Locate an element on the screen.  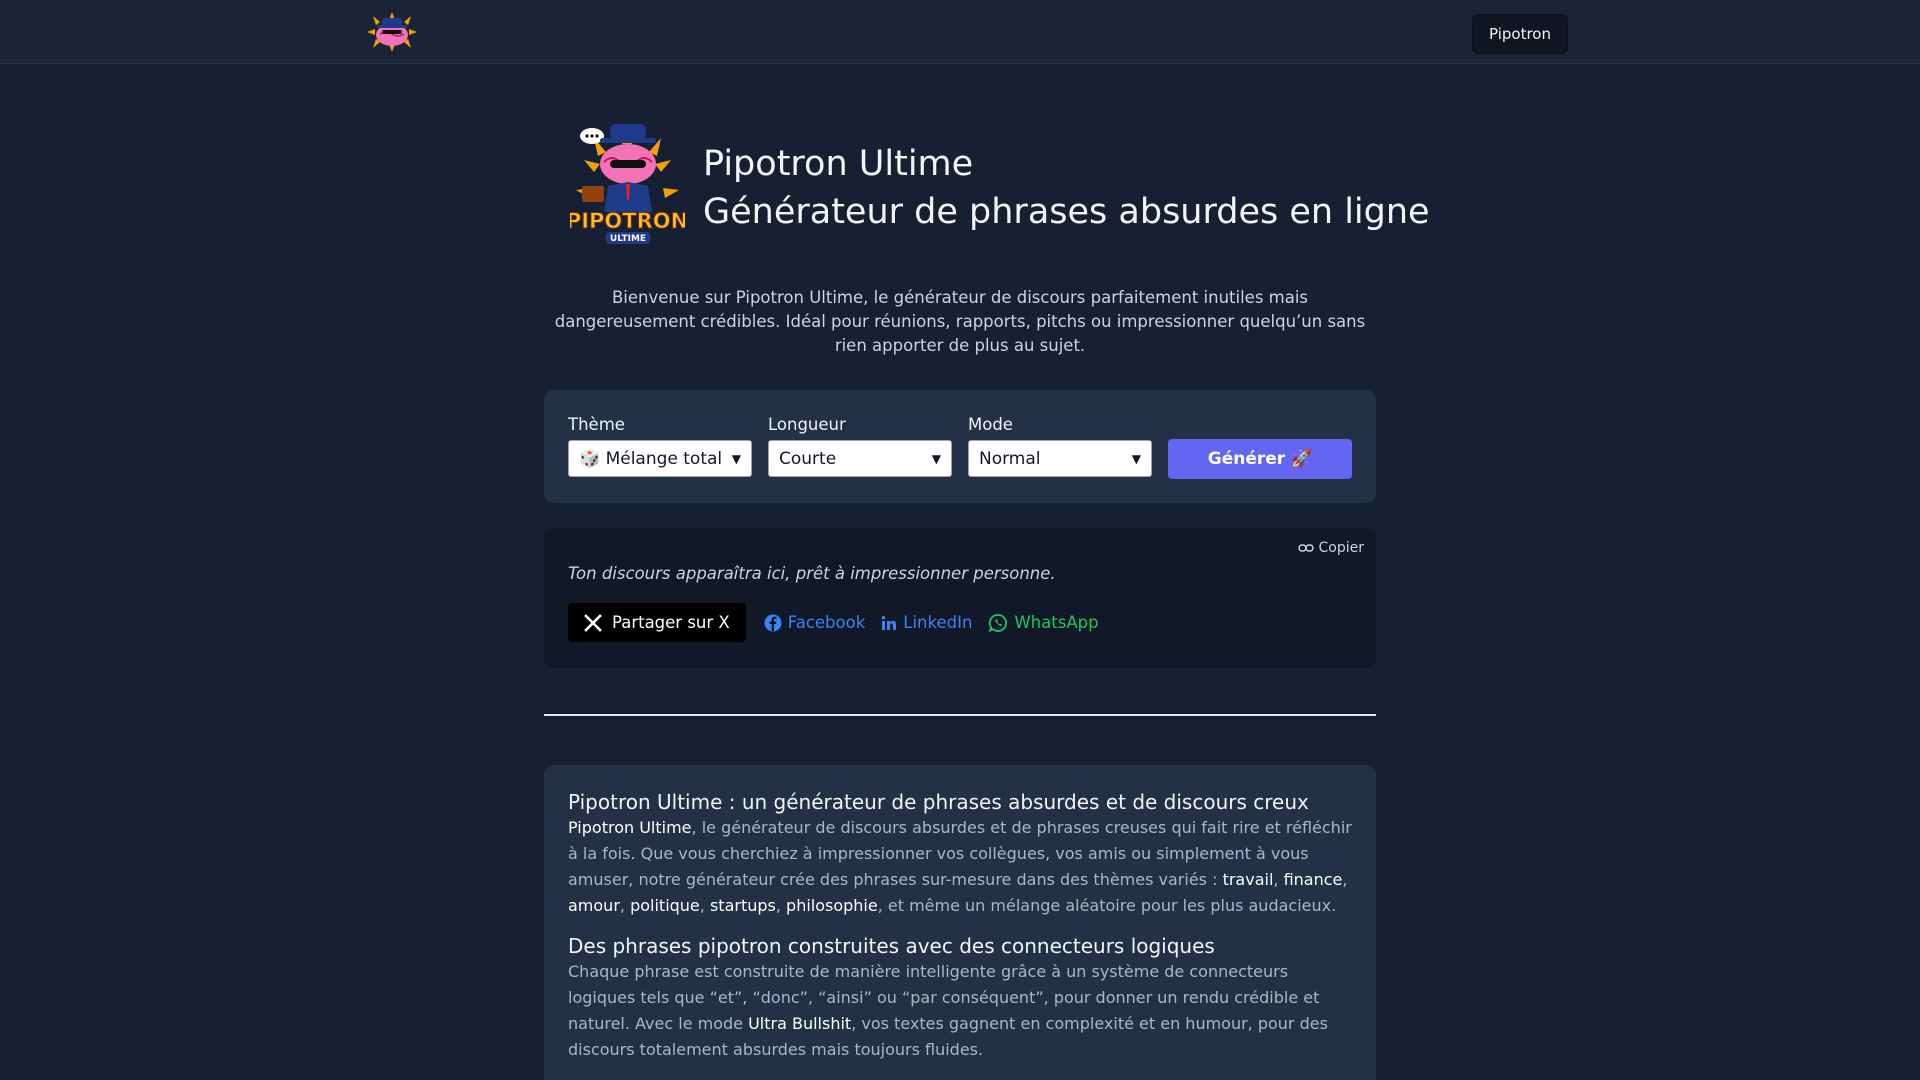
length-field: Longueur Courte ▼ is located at coordinates (860, 446).